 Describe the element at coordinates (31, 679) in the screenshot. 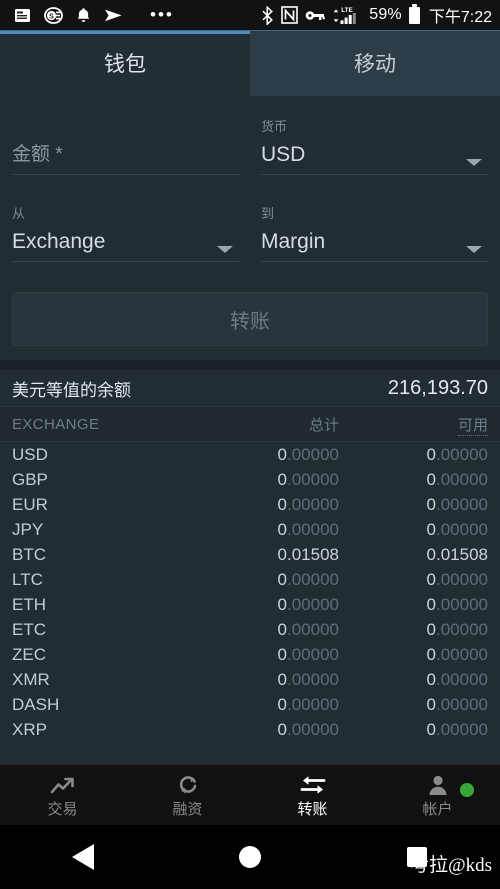

I see `row-currency-code: XMR` at that location.